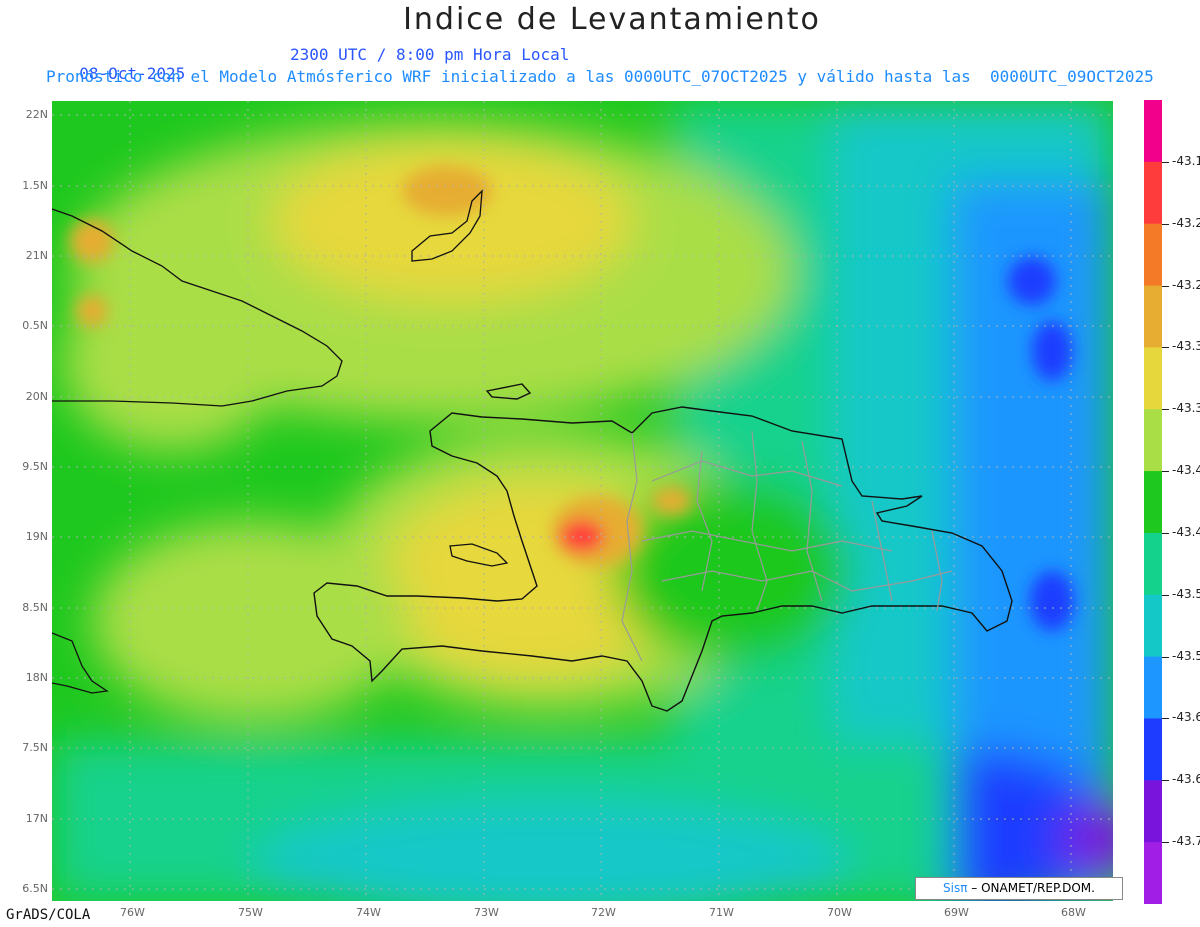 The image size is (1200, 927). I want to click on lat-label: 19N, so click(36, 536).